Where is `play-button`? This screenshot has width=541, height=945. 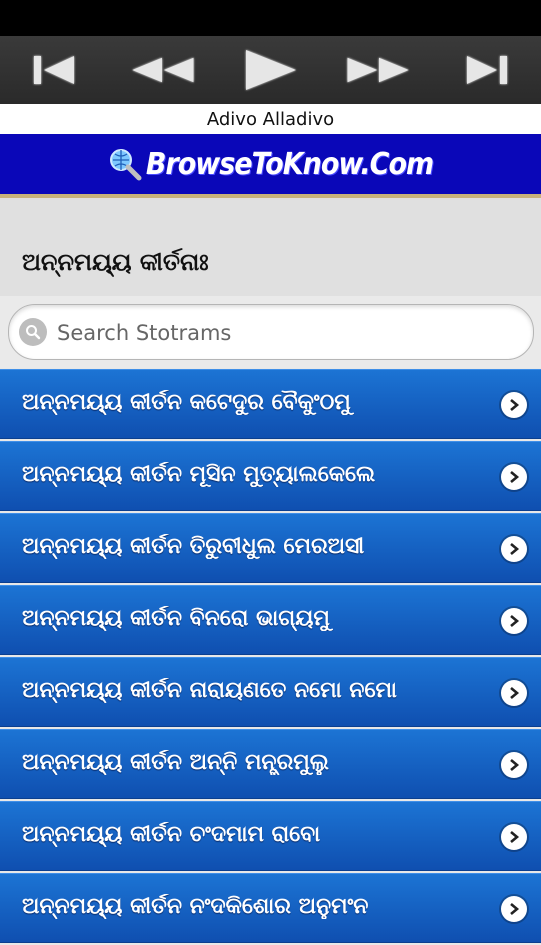 play-button is located at coordinates (270, 70).